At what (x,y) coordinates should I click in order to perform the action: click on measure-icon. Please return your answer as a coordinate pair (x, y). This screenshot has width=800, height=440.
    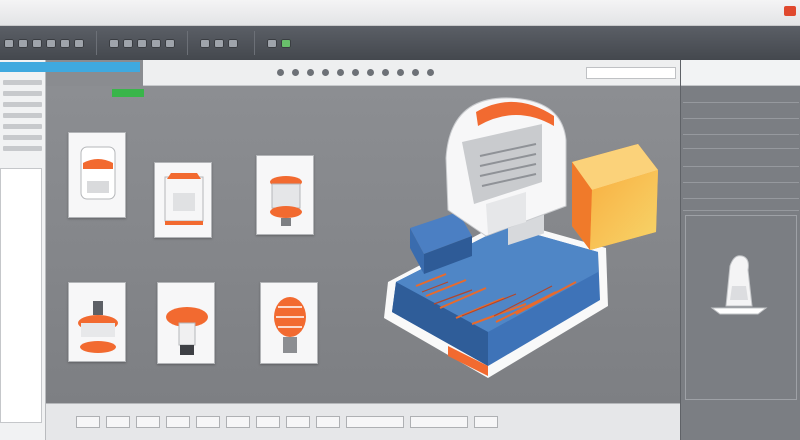
    Looking at the image, I should click on (272, 43).